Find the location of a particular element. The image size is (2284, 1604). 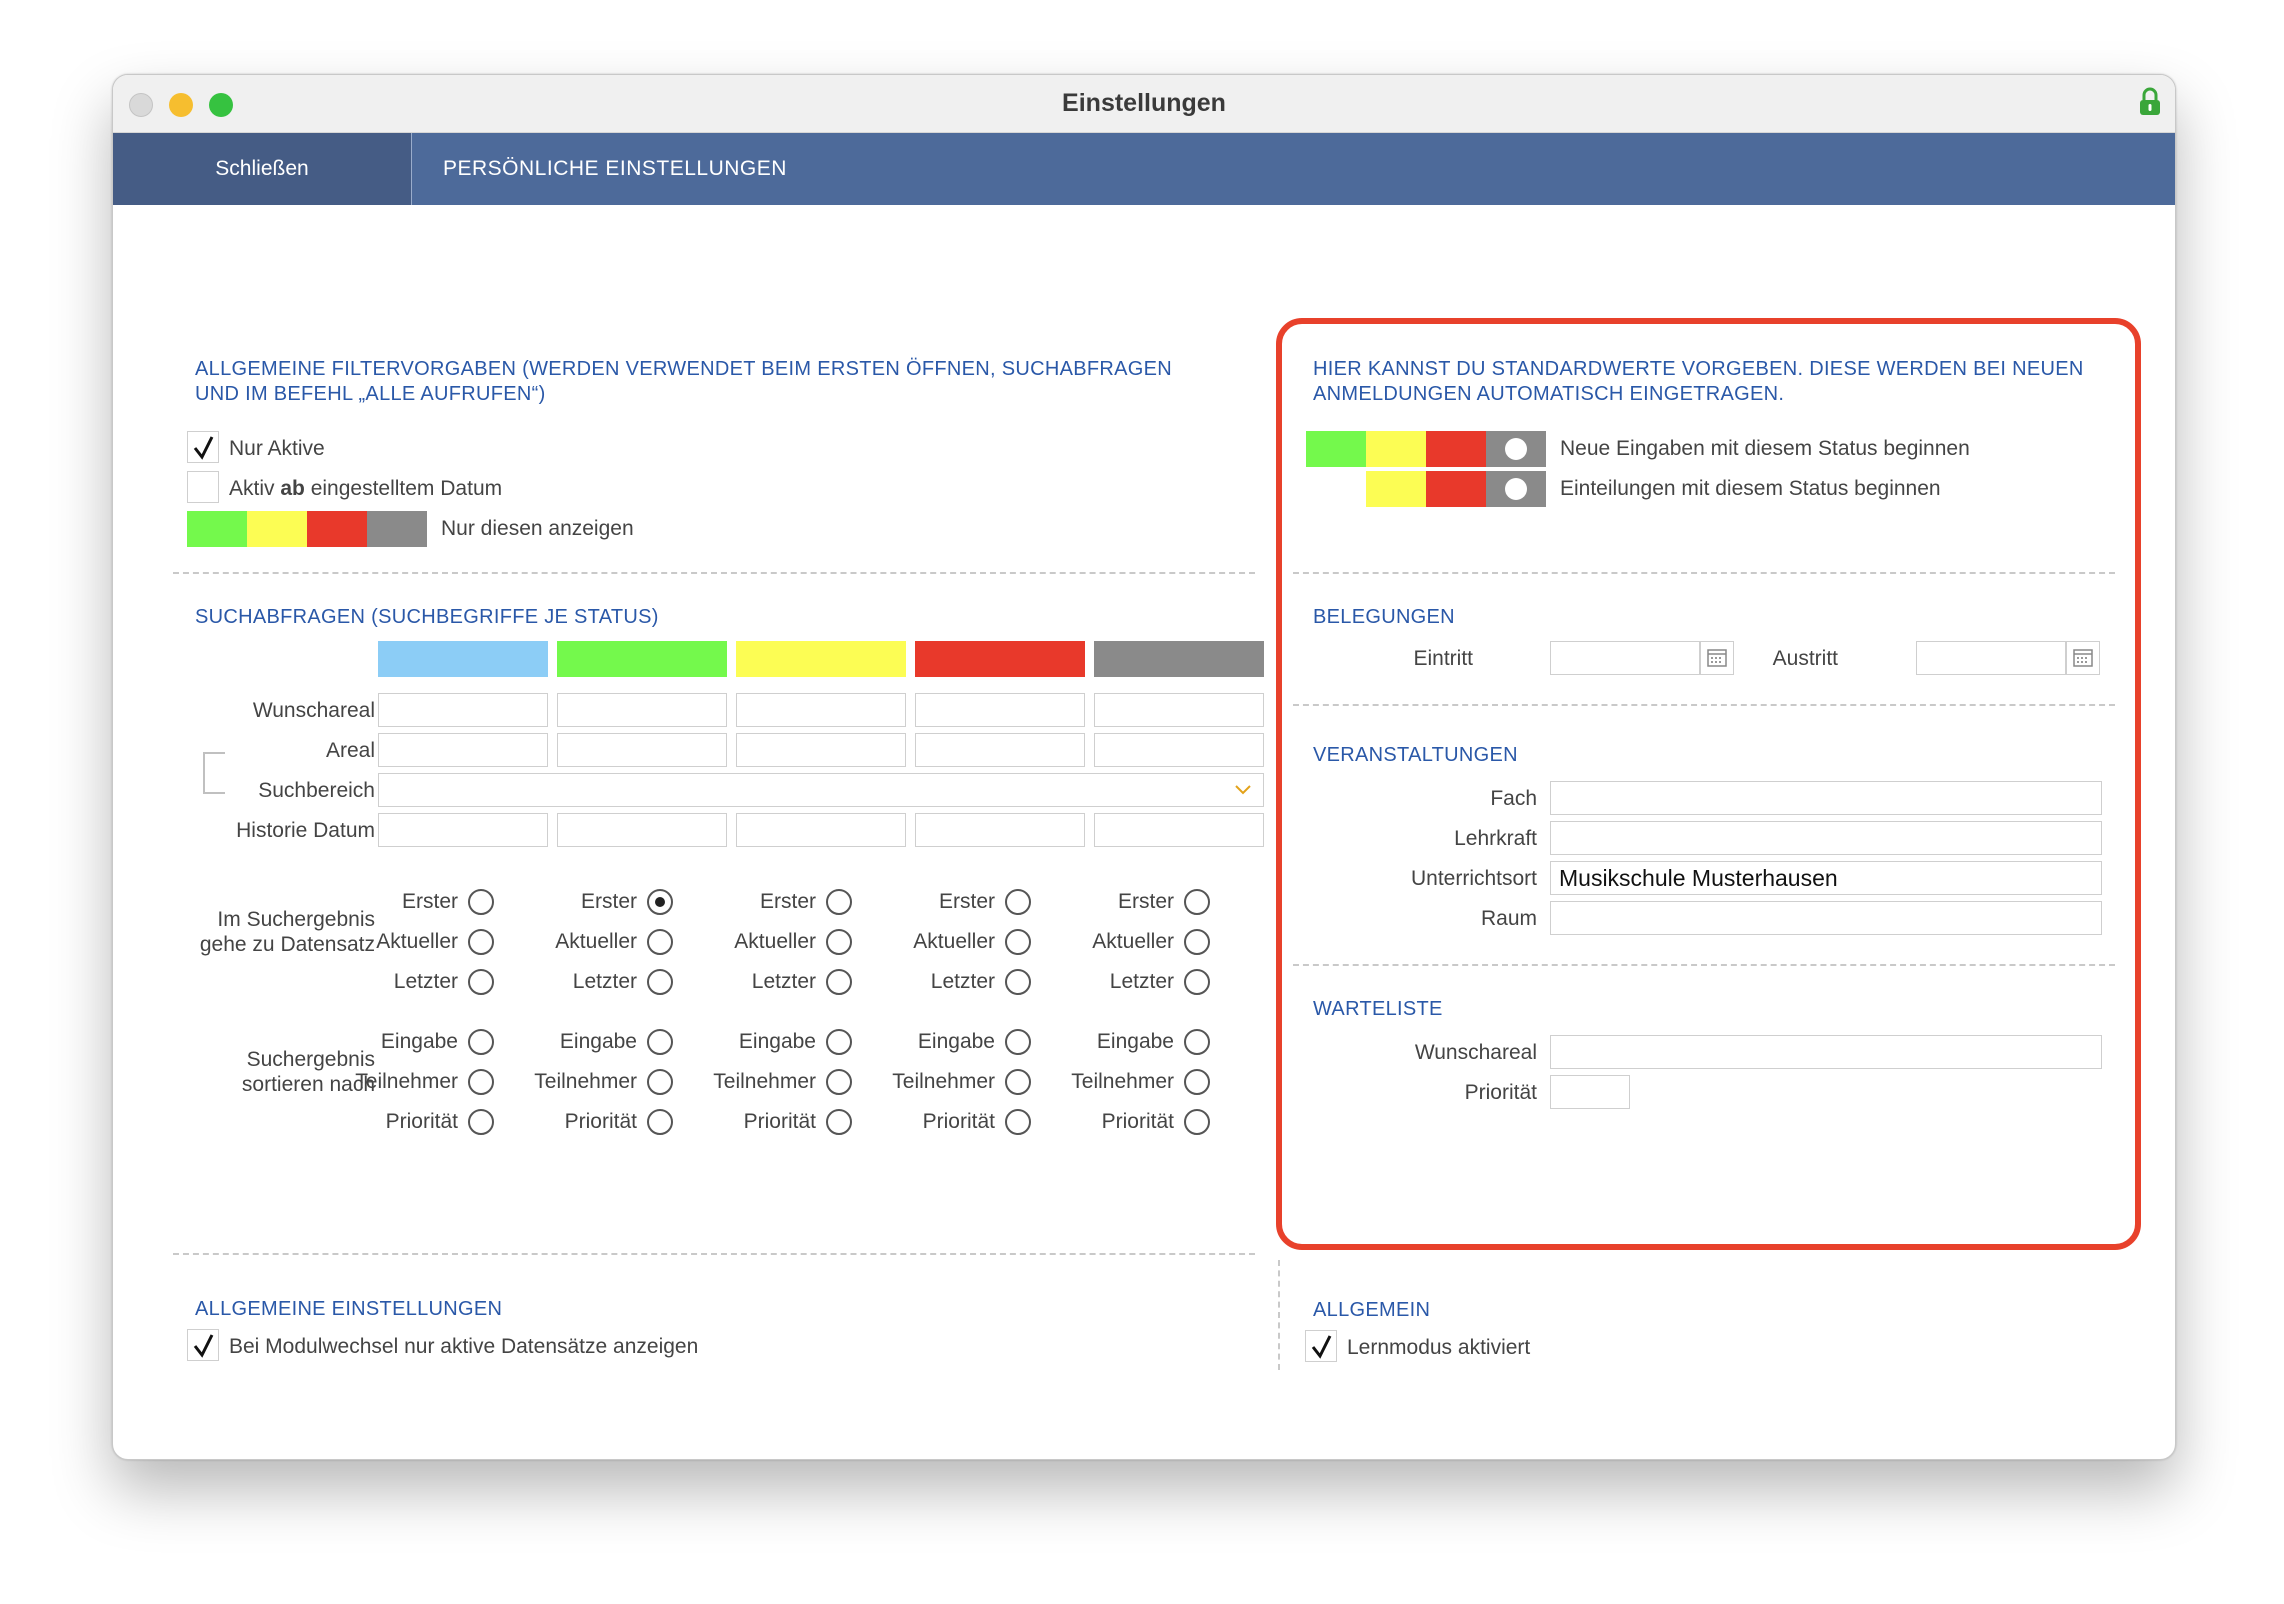

assignments-status-selector is located at coordinates (1456, 489).